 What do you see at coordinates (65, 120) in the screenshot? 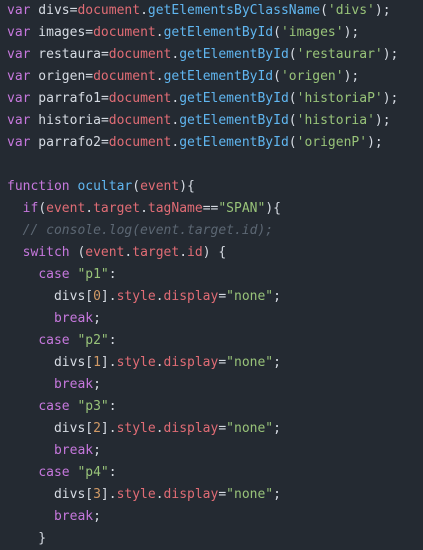
I see `code-token: historia` at bounding box center [65, 120].